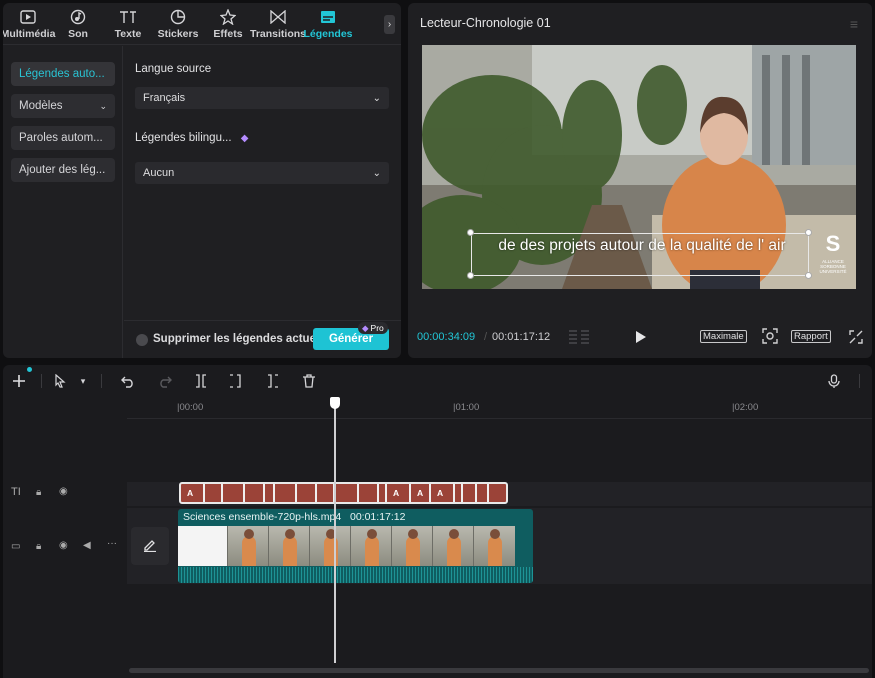 The height and width of the screenshot is (678, 875). I want to click on clear-captions-checkbox, so click(142, 340).